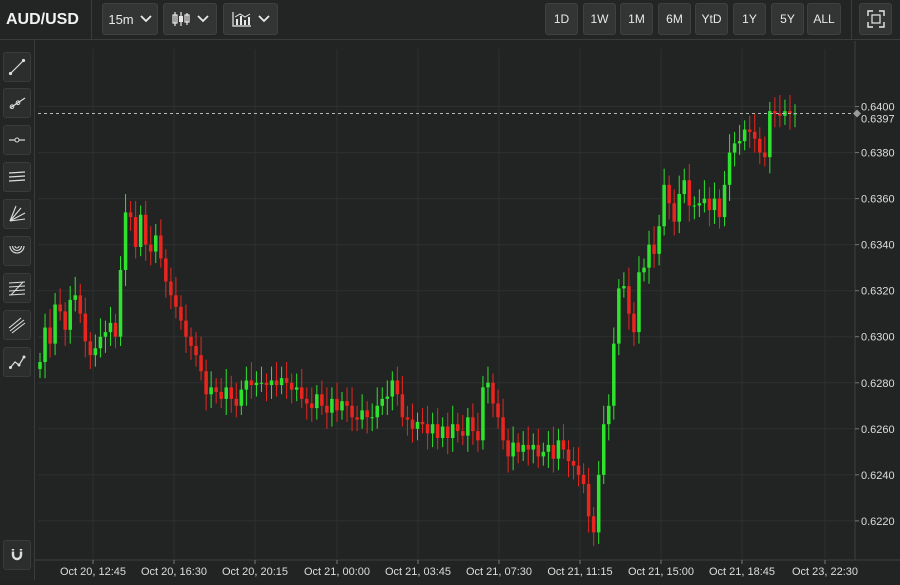  I want to click on fib-retracement-tool, so click(17, 288).